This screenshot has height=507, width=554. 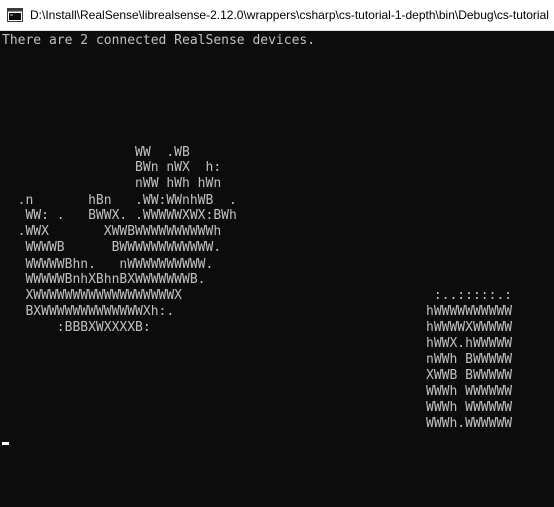 I want to click on console-icon, so click(x=15, y=15).